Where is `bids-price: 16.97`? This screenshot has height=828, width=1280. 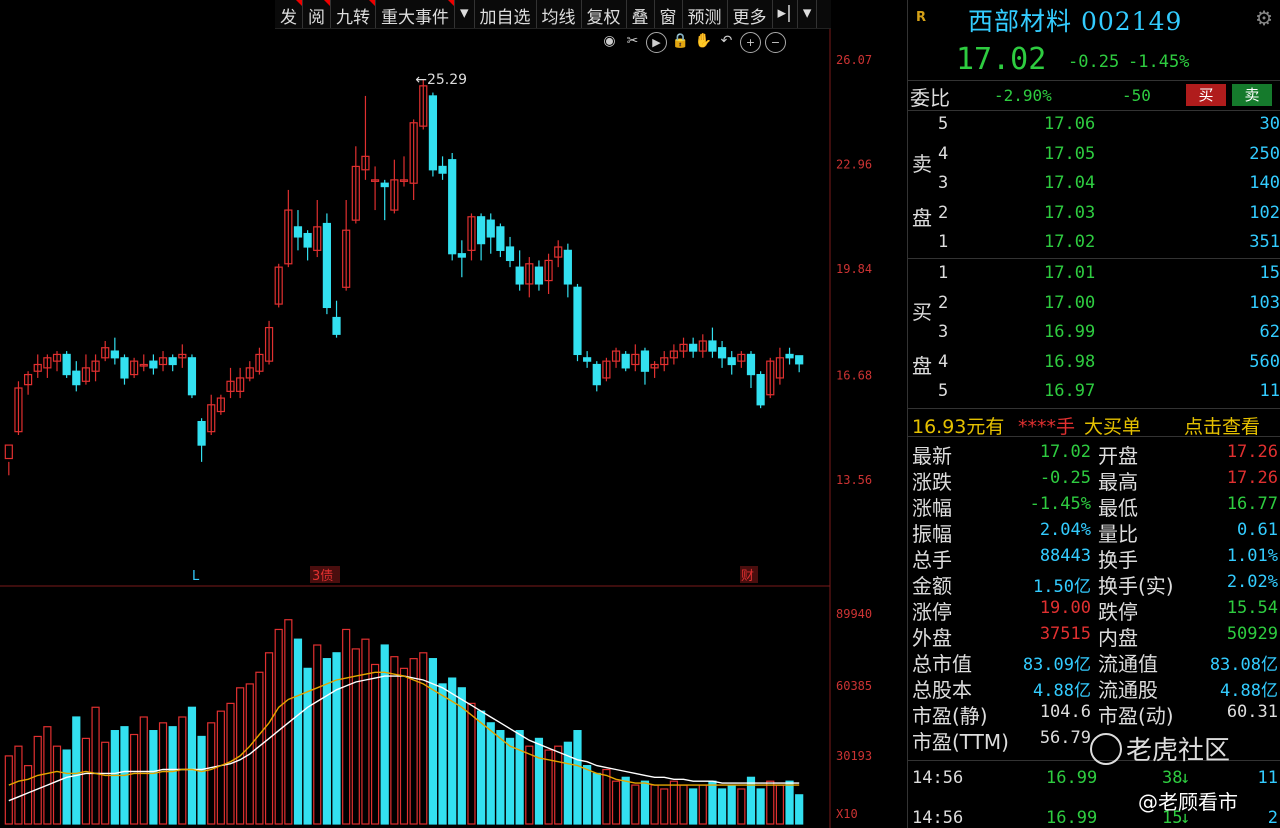
bids-price: 16.97 is located at coordinates (1069, 391).